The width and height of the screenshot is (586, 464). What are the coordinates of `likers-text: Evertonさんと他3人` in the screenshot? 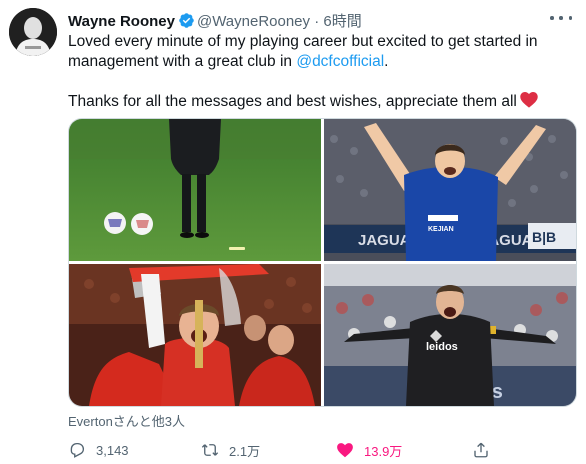 It's located at (126, 420).